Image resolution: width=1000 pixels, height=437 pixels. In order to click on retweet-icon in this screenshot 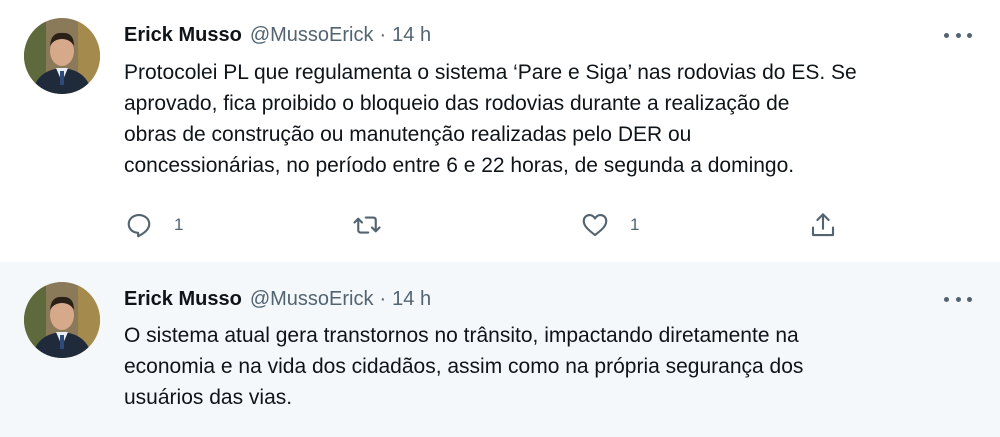, I will do `click(367, 225)`.